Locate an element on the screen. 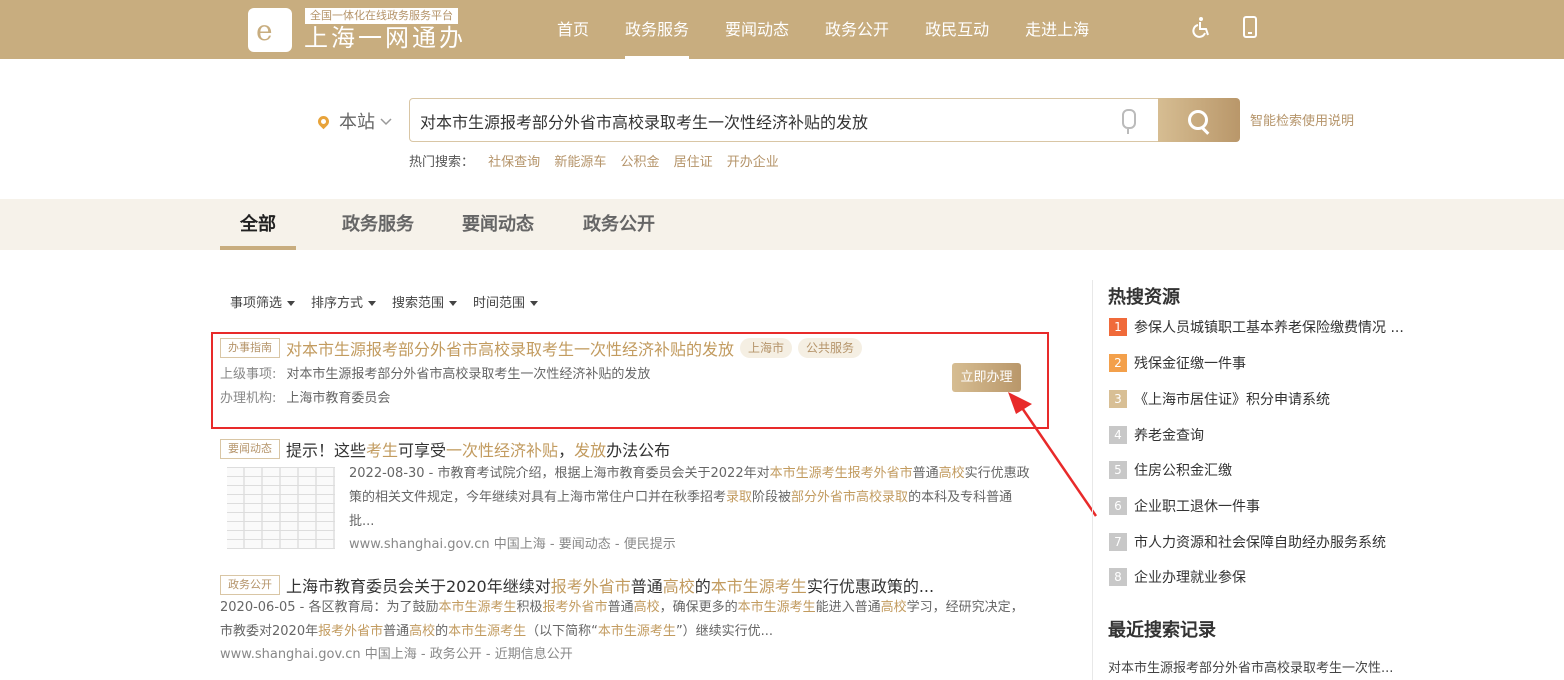 The image size is (1564, 680). result-type-tag: 要闻动态 is located at coordinates (250, 449).